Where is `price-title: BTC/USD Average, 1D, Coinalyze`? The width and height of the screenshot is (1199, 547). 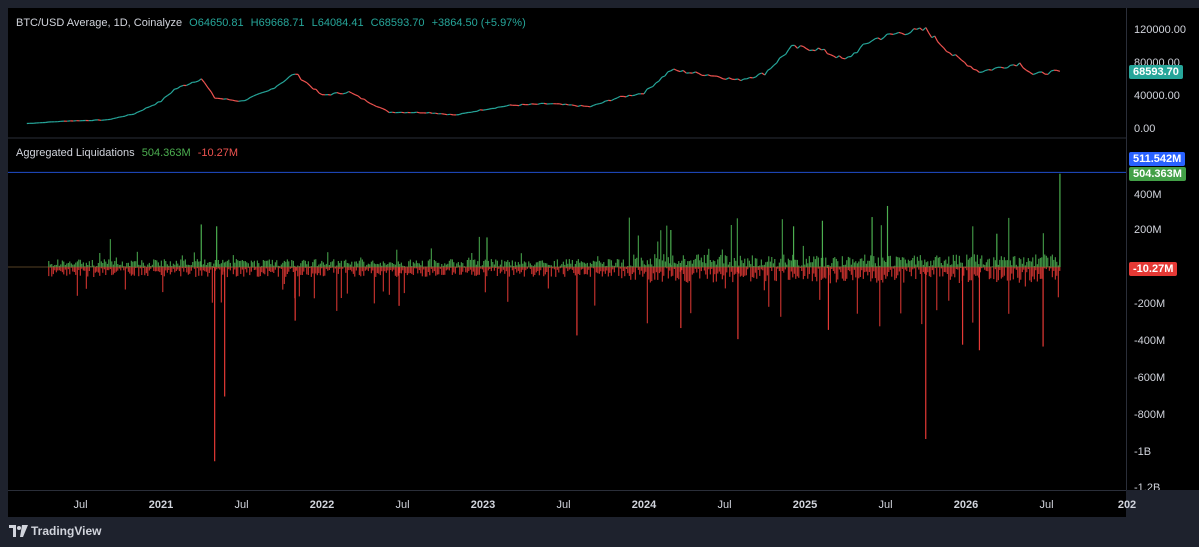 price-title: BTC/USD Average, 1D, Coinalyze is located at coordinates (99, 23).